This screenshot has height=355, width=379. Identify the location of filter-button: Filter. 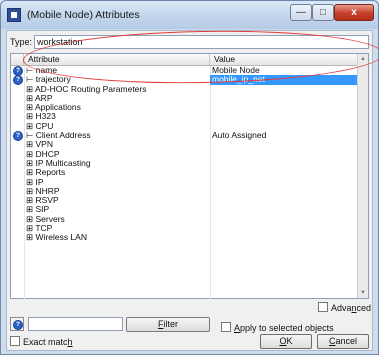
(168, 324).